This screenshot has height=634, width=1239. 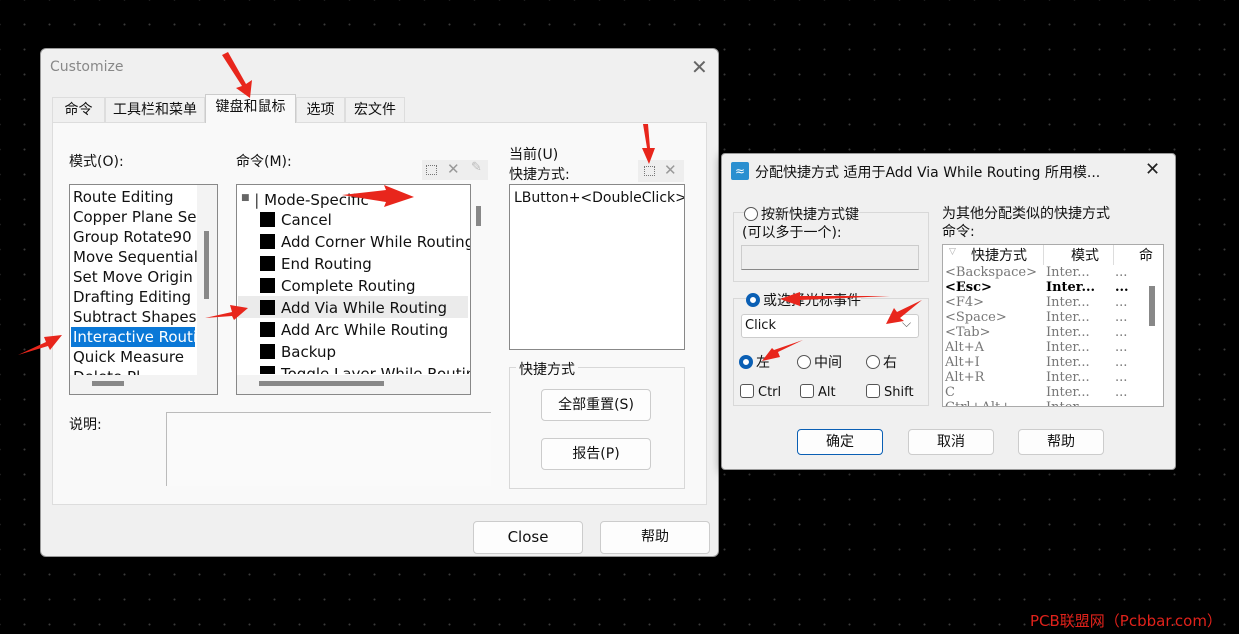 What do you see at coordinates (1126, 621) in the screenshot?
I see `watermark: PCB联盟网（Pcbbar.com）` at bounding box center [1126, 621].